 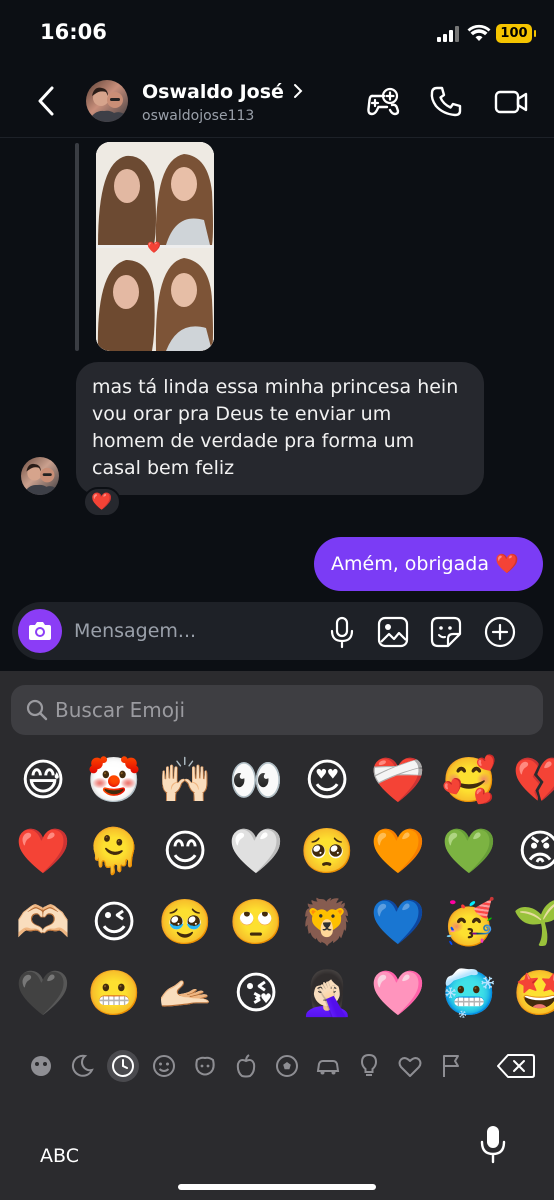 I want to click on wifi-icon, so click(x=479, y=32).